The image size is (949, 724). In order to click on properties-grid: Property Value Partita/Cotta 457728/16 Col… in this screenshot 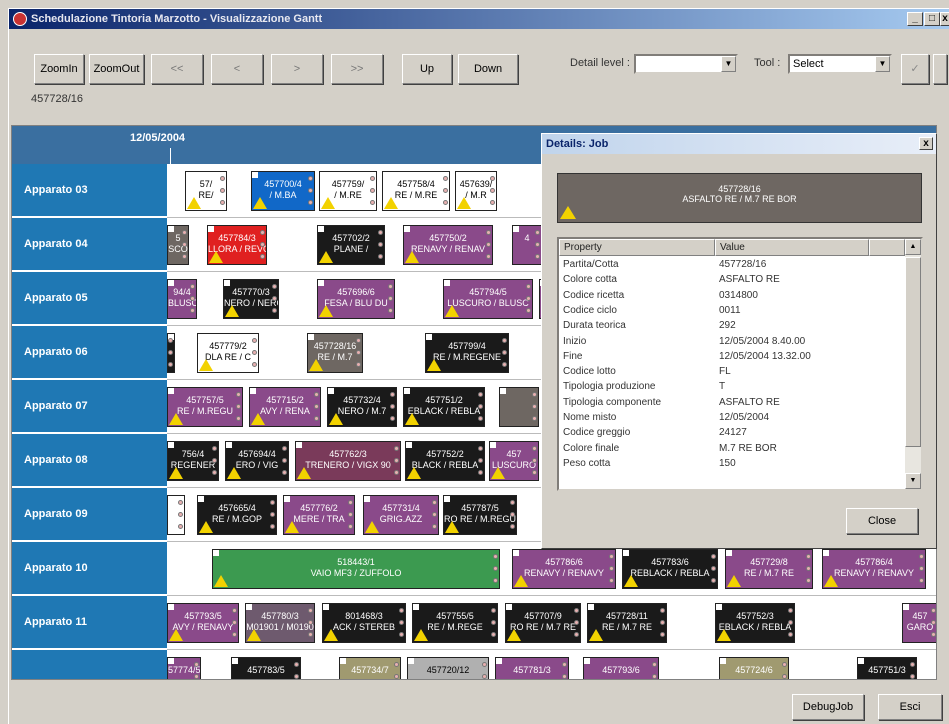, I will do `click(740, 364)`.